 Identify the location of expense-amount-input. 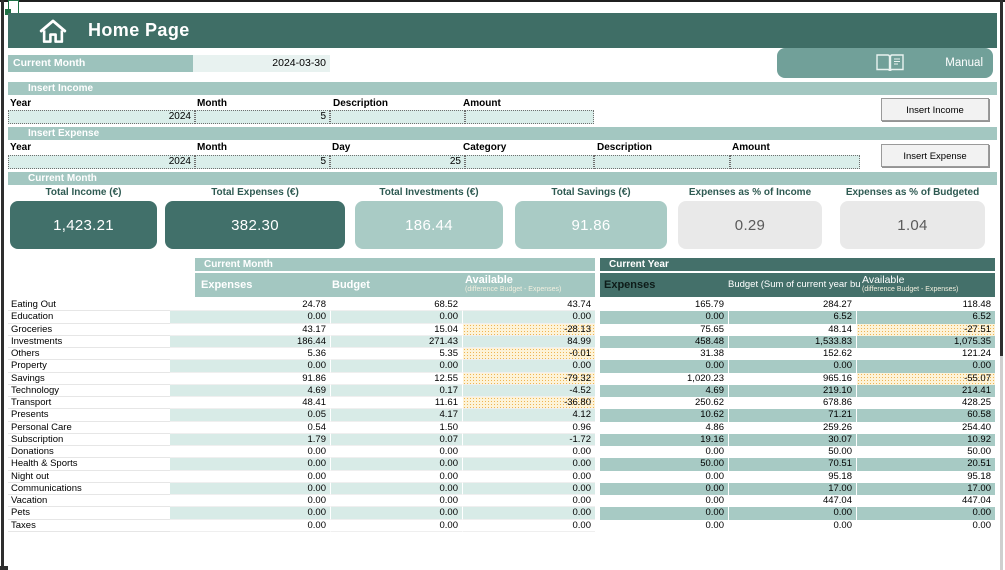
(795, 162).